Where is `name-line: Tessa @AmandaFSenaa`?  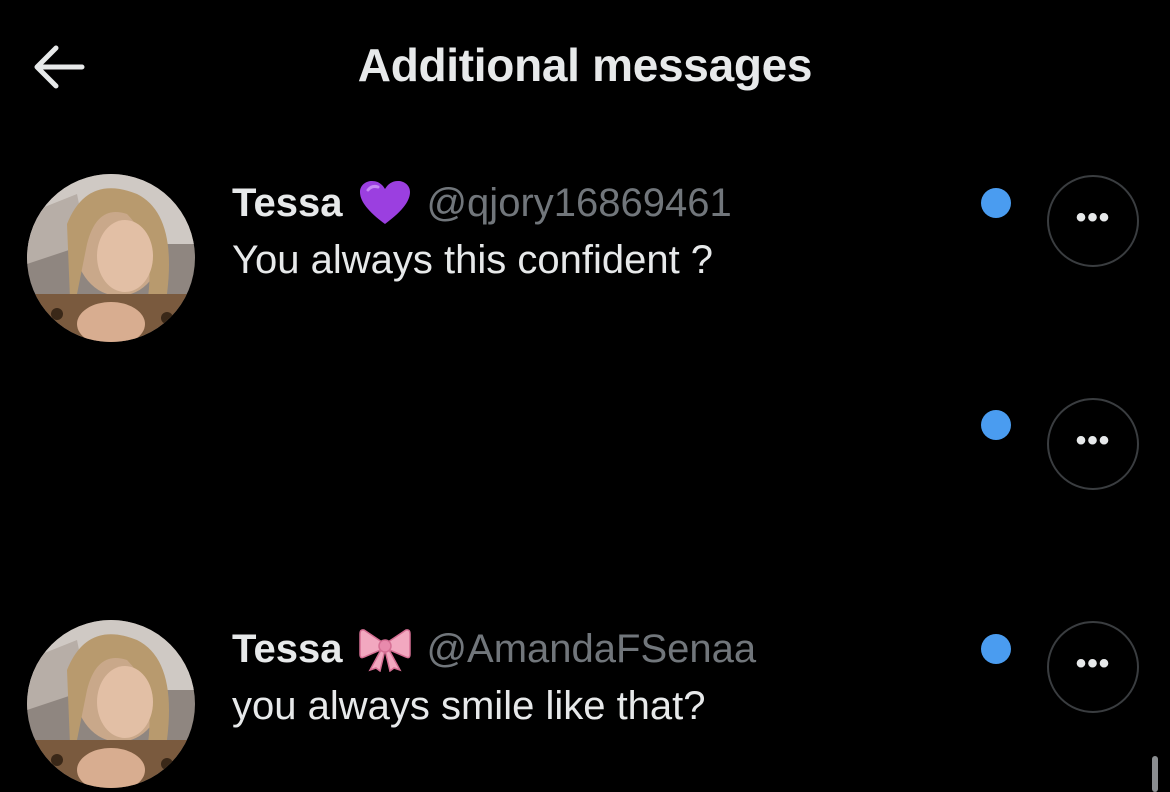 name-line: Tessa @AmandaFSenaa is located at coordinates (592, 649).